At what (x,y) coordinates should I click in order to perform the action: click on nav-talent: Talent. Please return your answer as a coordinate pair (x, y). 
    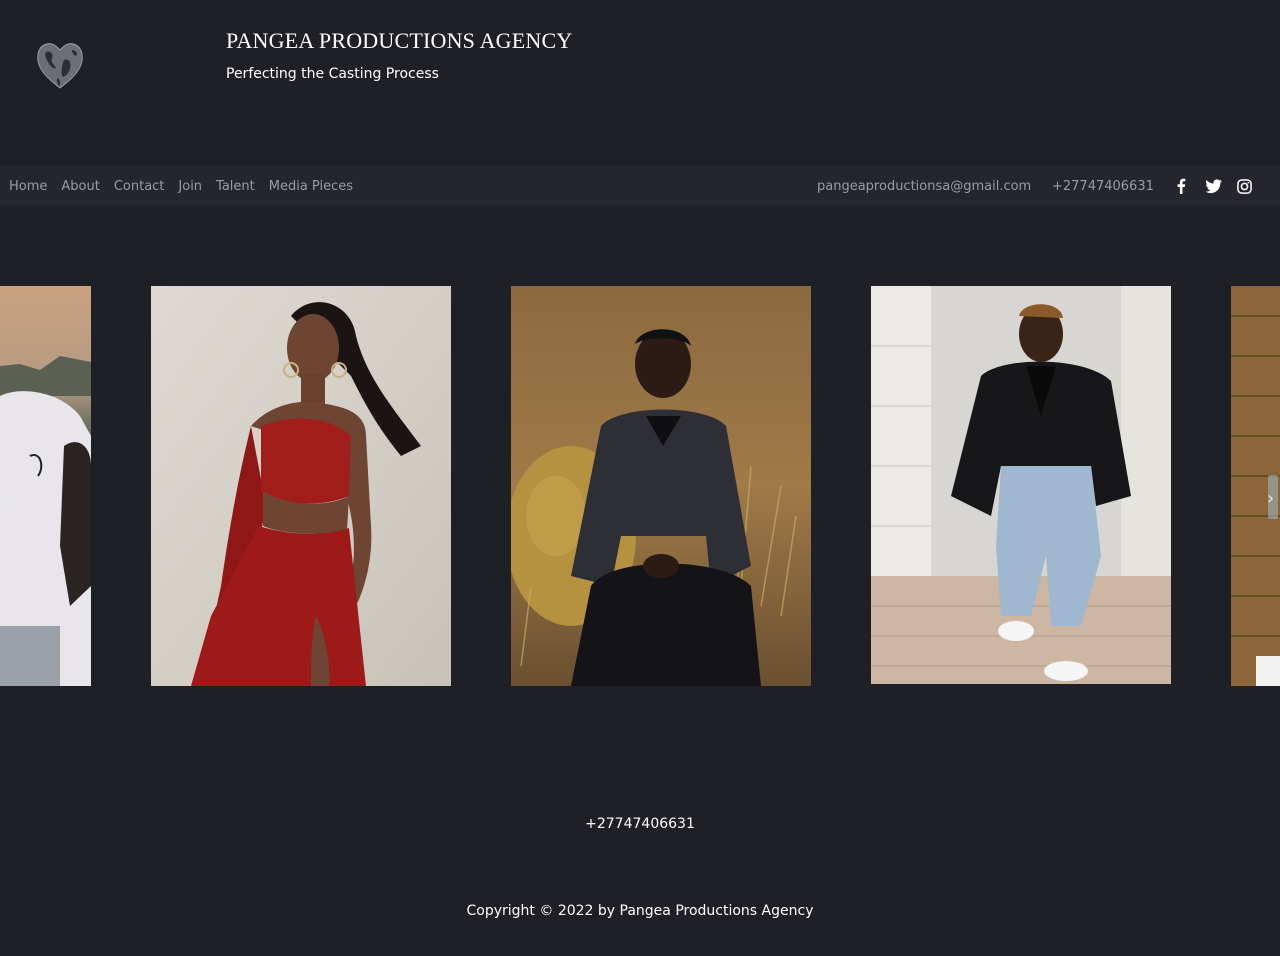
    Looking at the image, I should click on (235, 186).